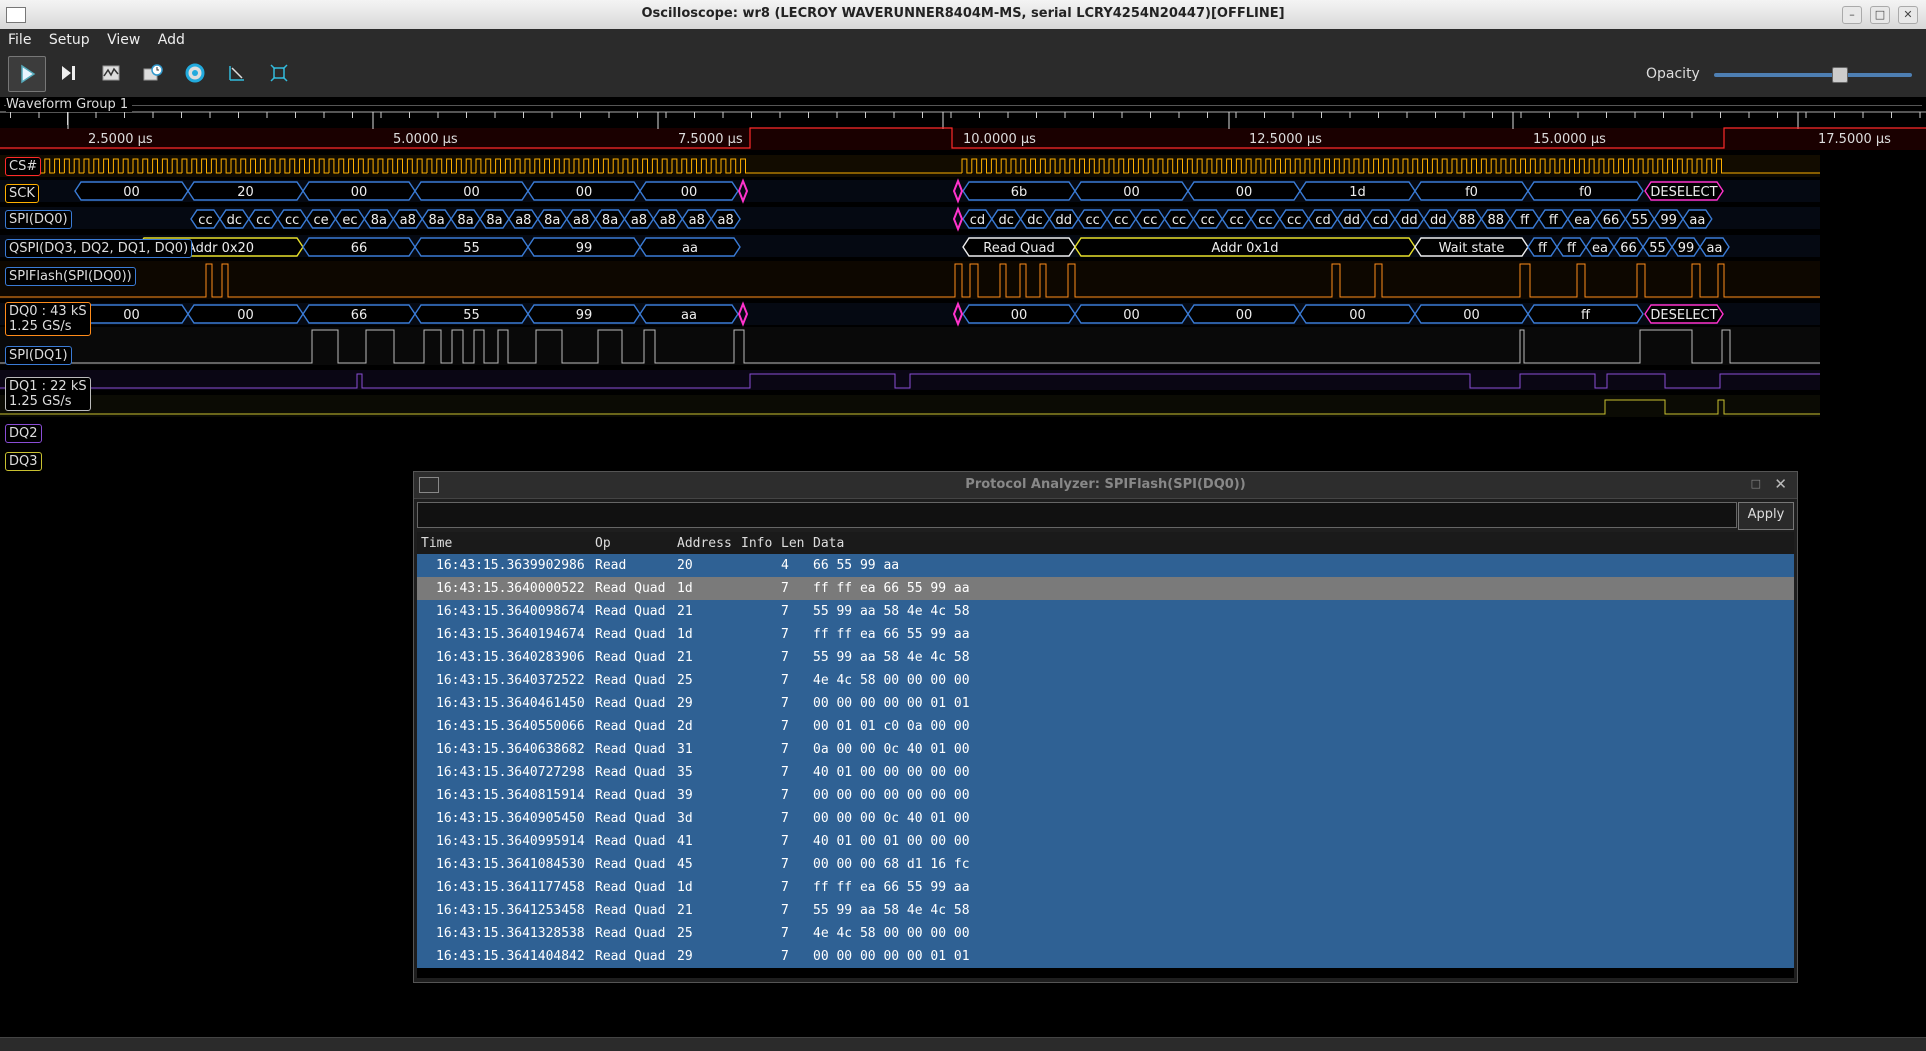  What do you see at coordinates (122, 39) in the screenshot?
I see `menu-view: View` at bounding box center [122, 39].